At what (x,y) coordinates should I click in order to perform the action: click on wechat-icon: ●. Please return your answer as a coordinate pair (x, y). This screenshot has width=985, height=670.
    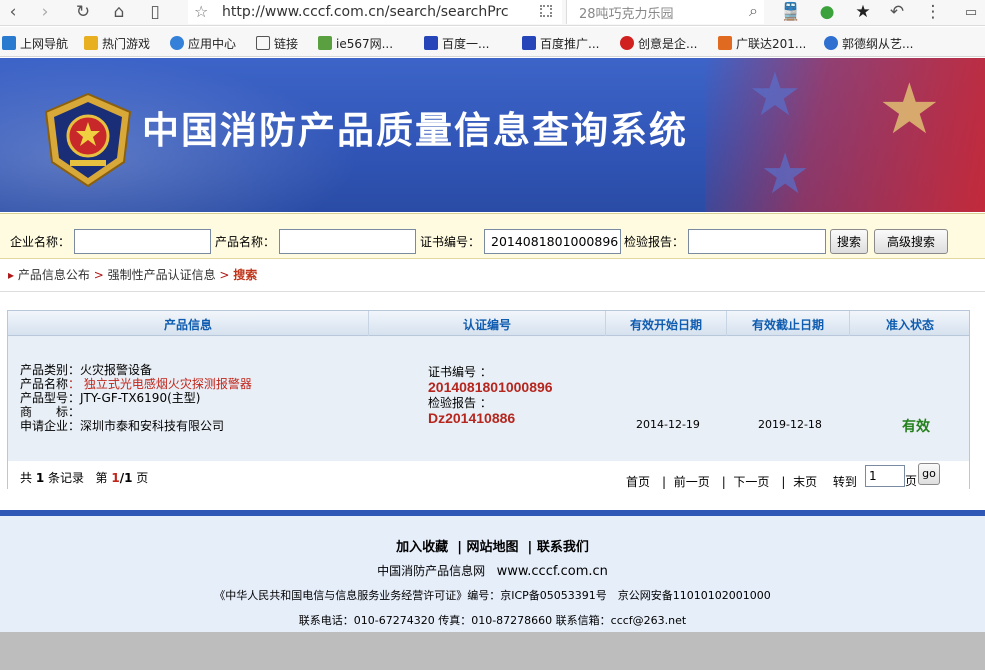
    Looking at the image, I should click on (827, 12).